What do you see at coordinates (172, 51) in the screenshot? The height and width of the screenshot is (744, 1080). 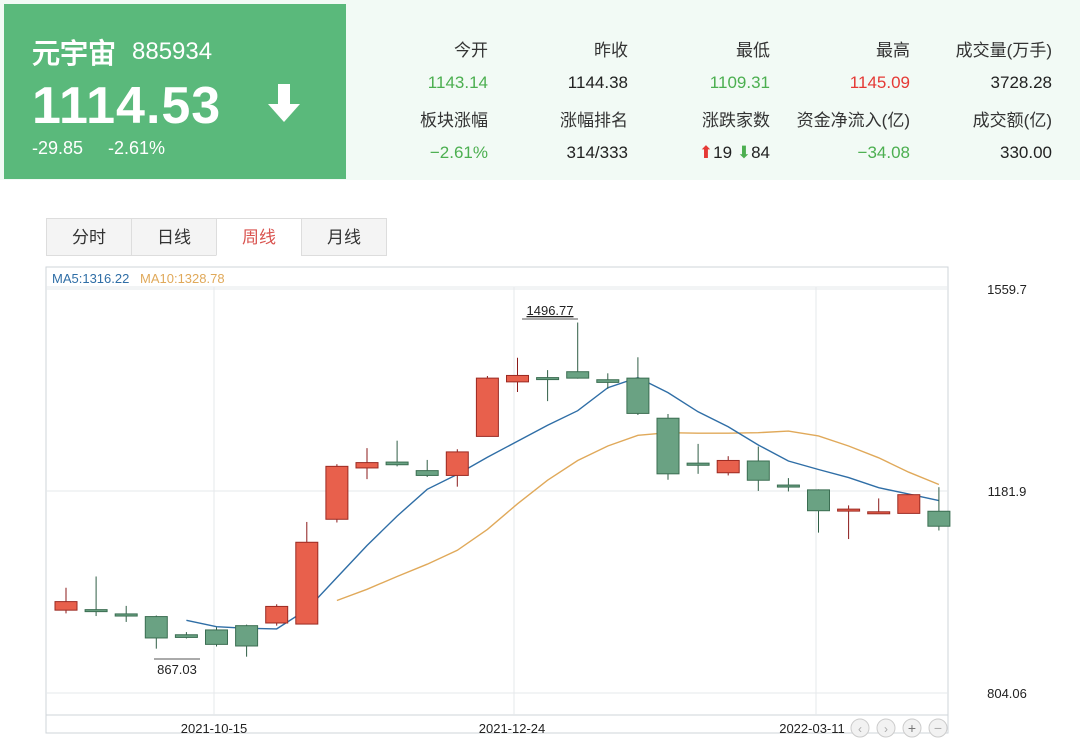 I see `sector-code: 885934` at bounding box center [172, 51].